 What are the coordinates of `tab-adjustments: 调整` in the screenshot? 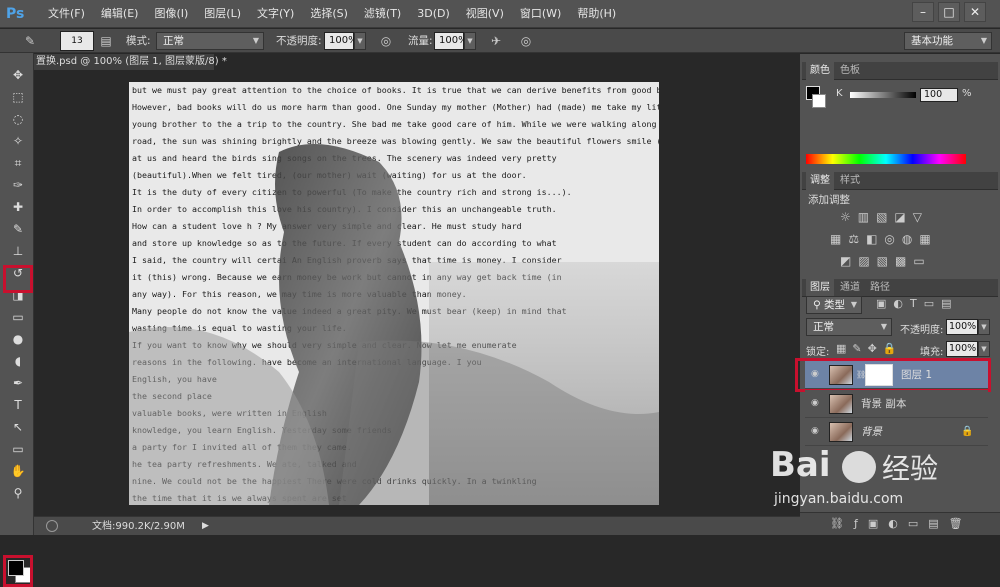 It's located at (820, 181).